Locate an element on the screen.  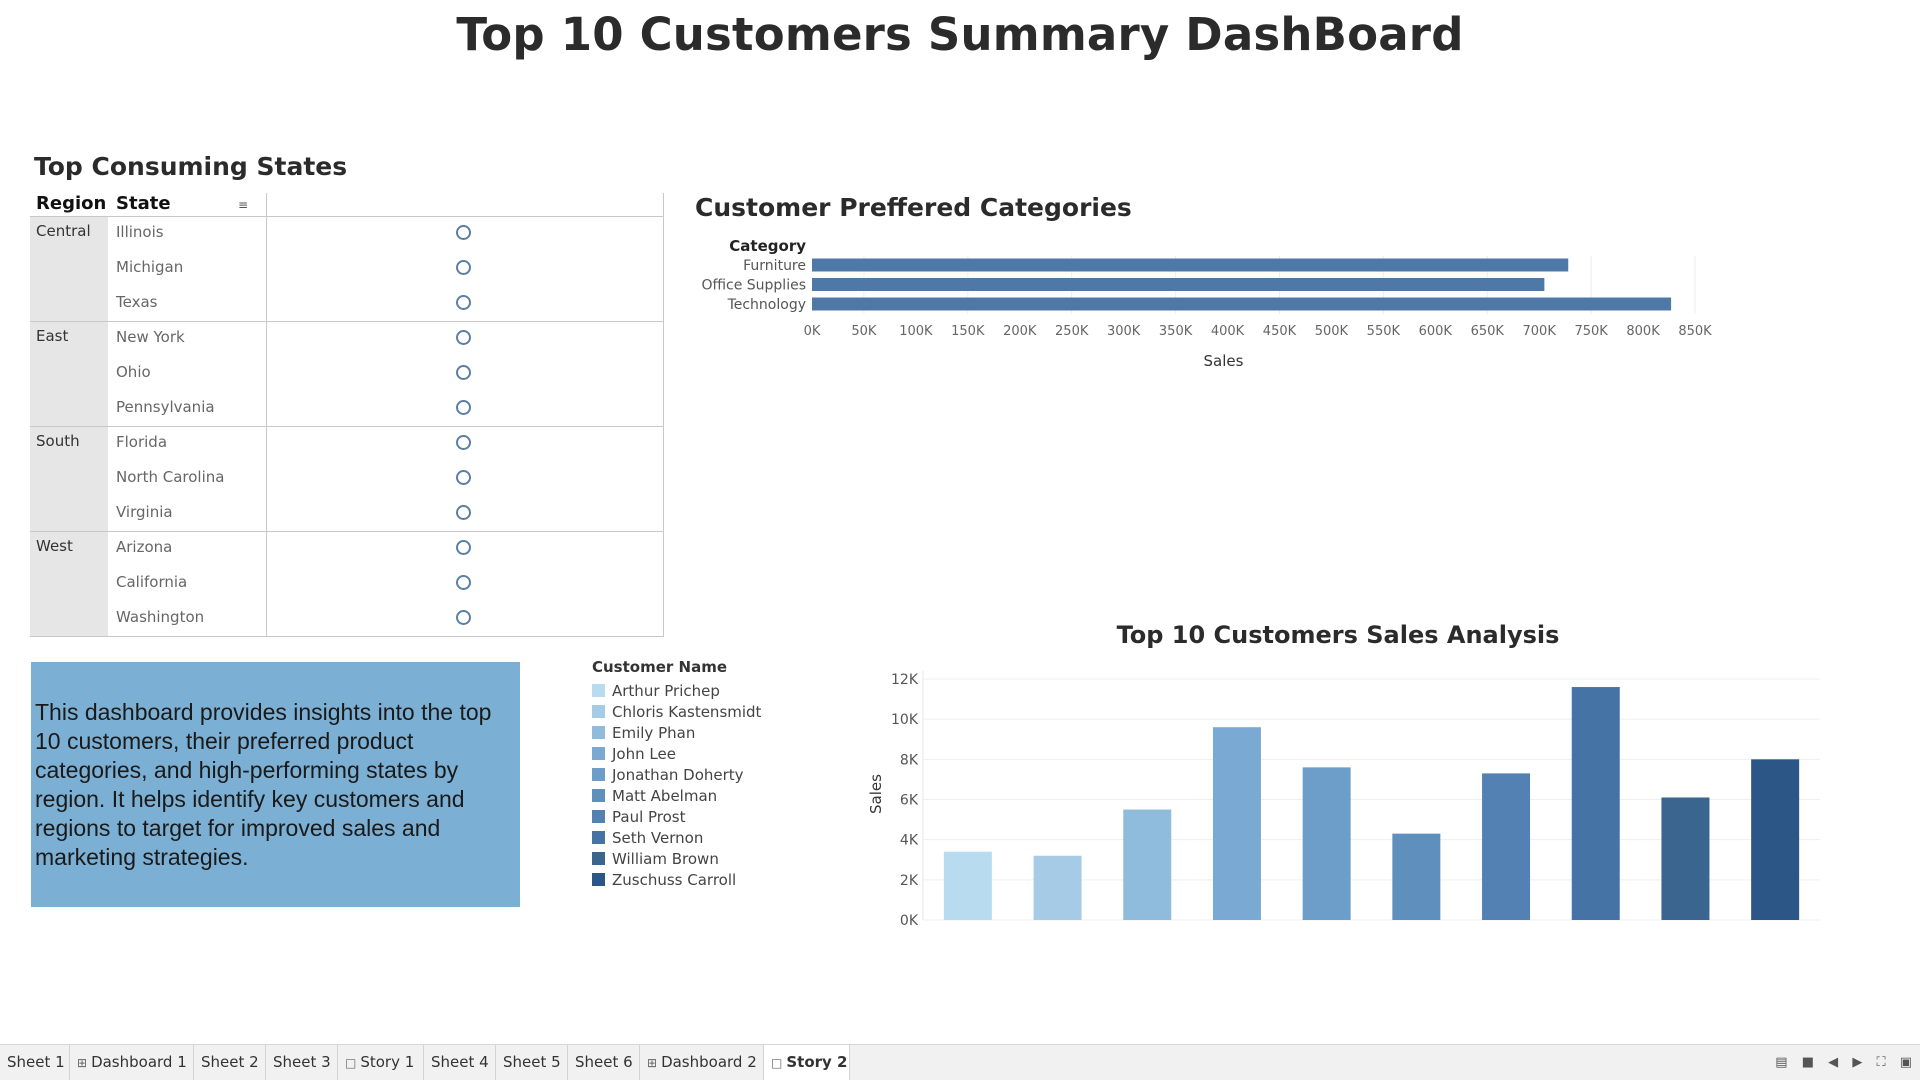
x-tick-label: 850K is located at coordinates (1695, 331).